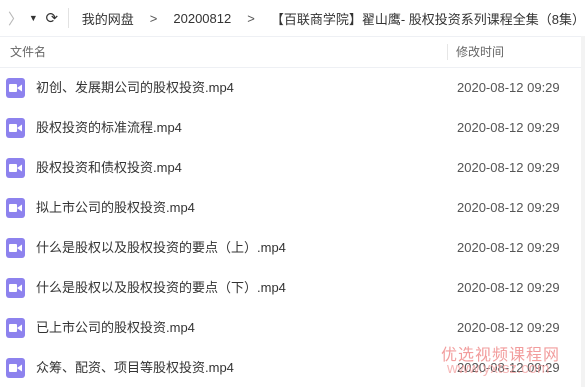  Describe the element at coordinates (292, 128) in the screenshot. I see `file-row: 股权投资的标准流程.mp4 2020-08-12 09:29` at that location.